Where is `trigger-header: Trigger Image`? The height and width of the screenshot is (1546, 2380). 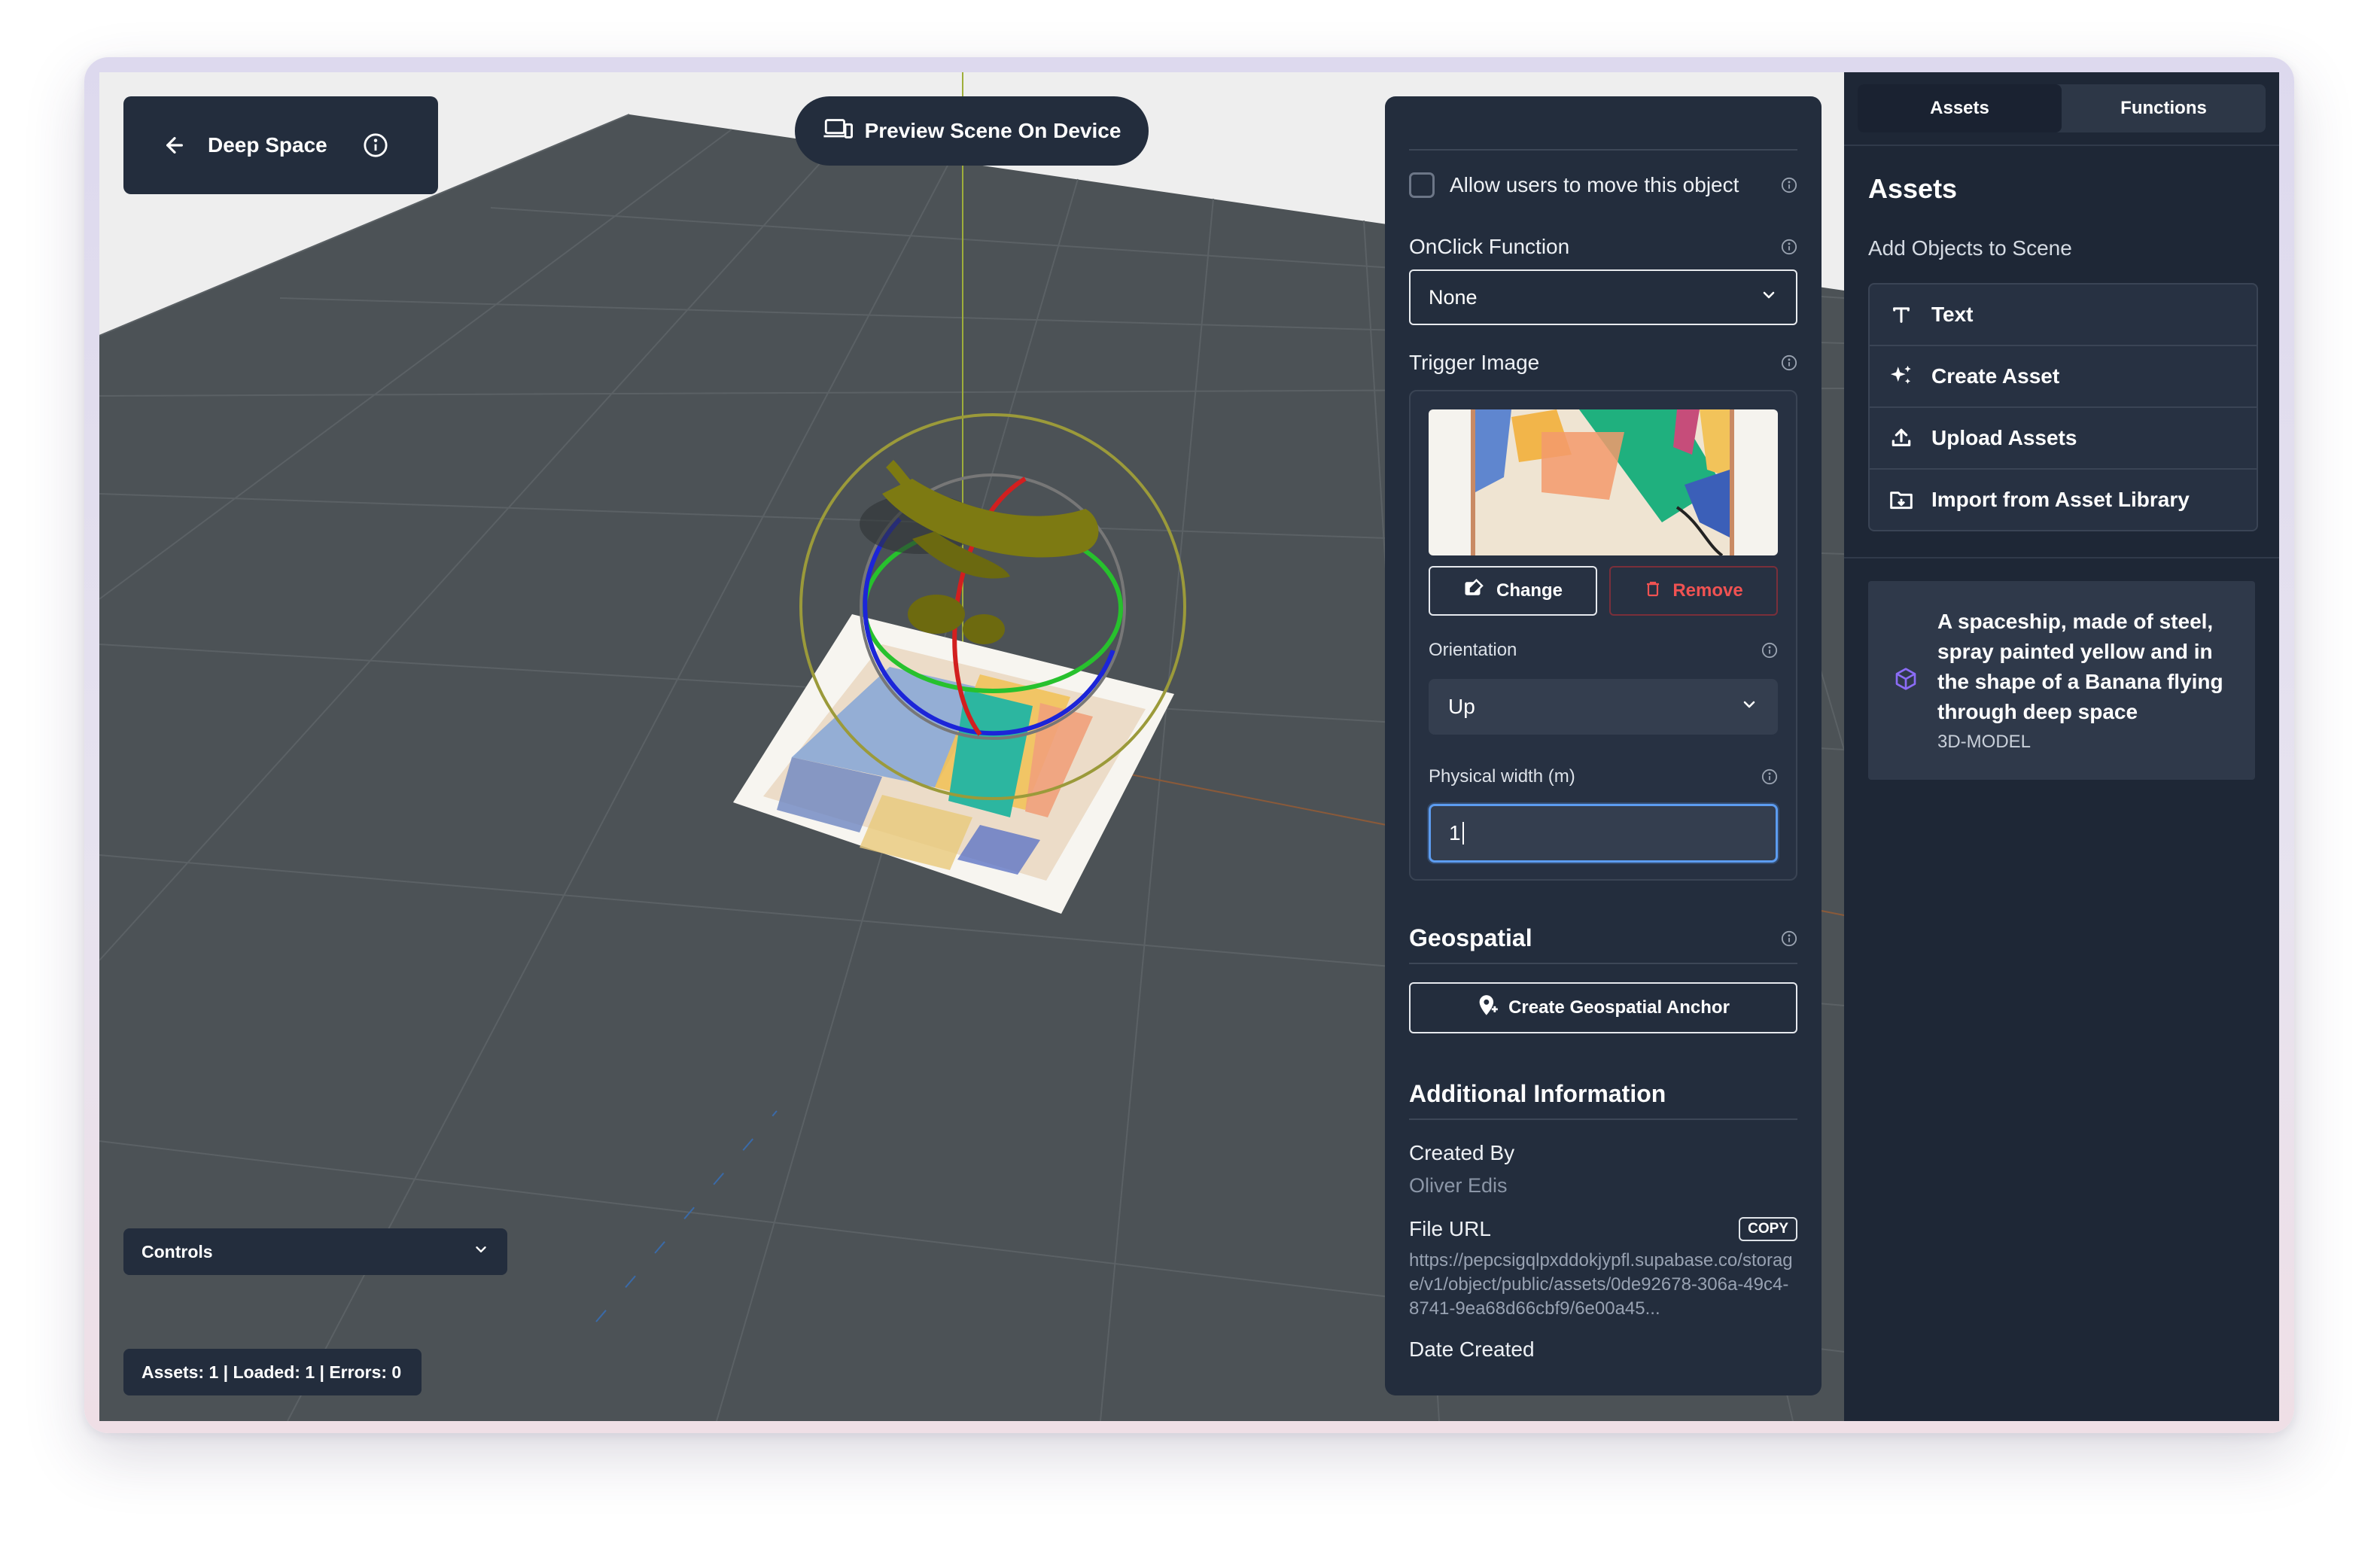
trigger-header: Trigger Image is located at coordinates (1603, 363).